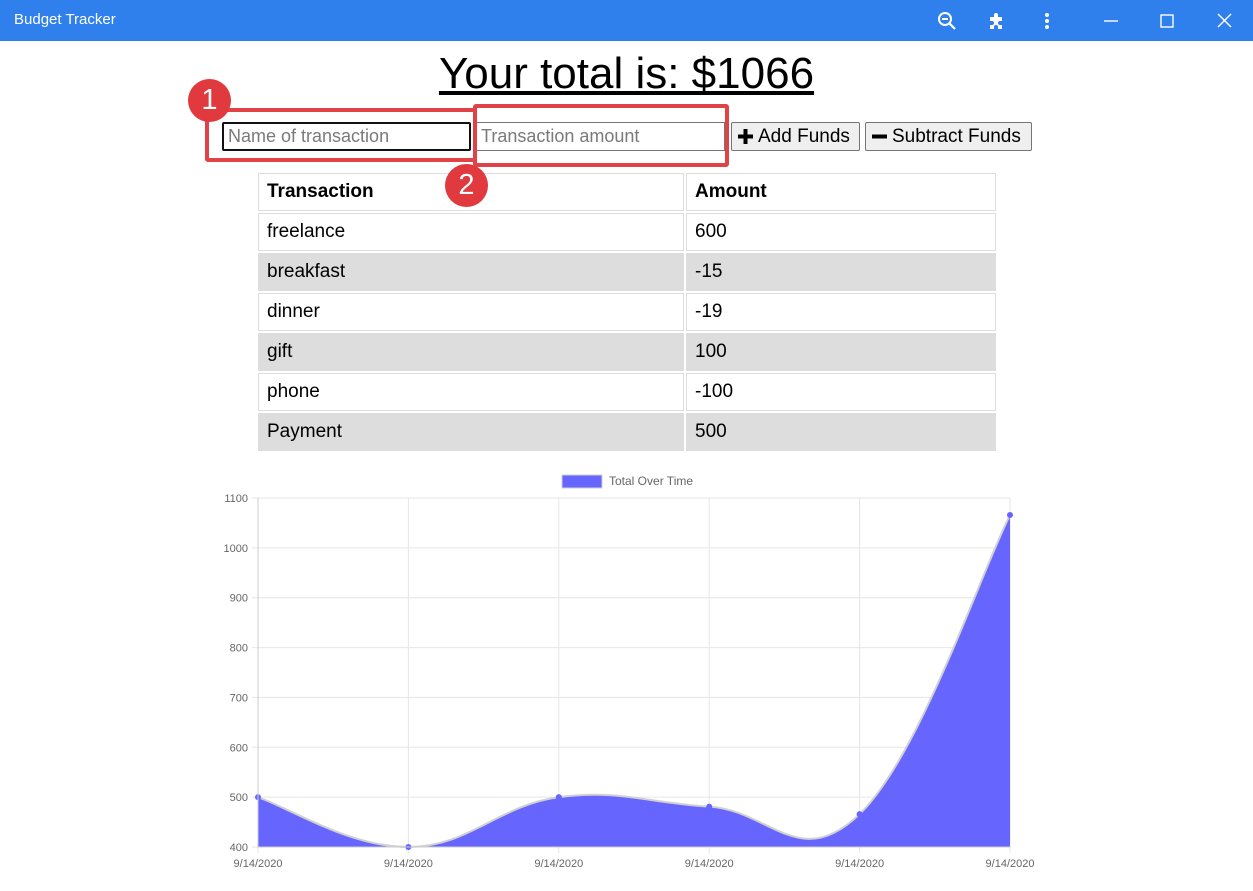 The image size is (1253, 891). Describe the element at coordinates (651, 481) in the screenshot. I see `legend-label: Total Over Time` at that location.